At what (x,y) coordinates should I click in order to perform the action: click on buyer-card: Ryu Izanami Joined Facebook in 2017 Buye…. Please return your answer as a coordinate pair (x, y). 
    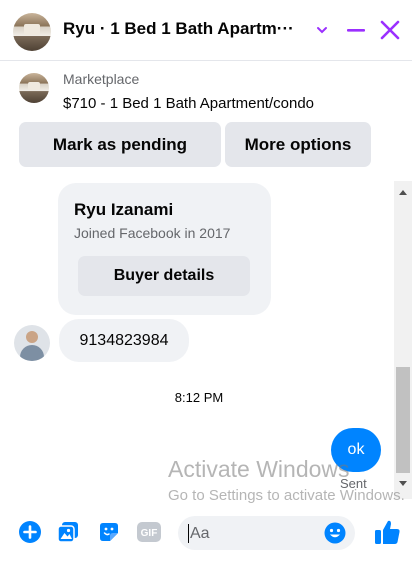
    Looking at the image, I should click on (164, 249).